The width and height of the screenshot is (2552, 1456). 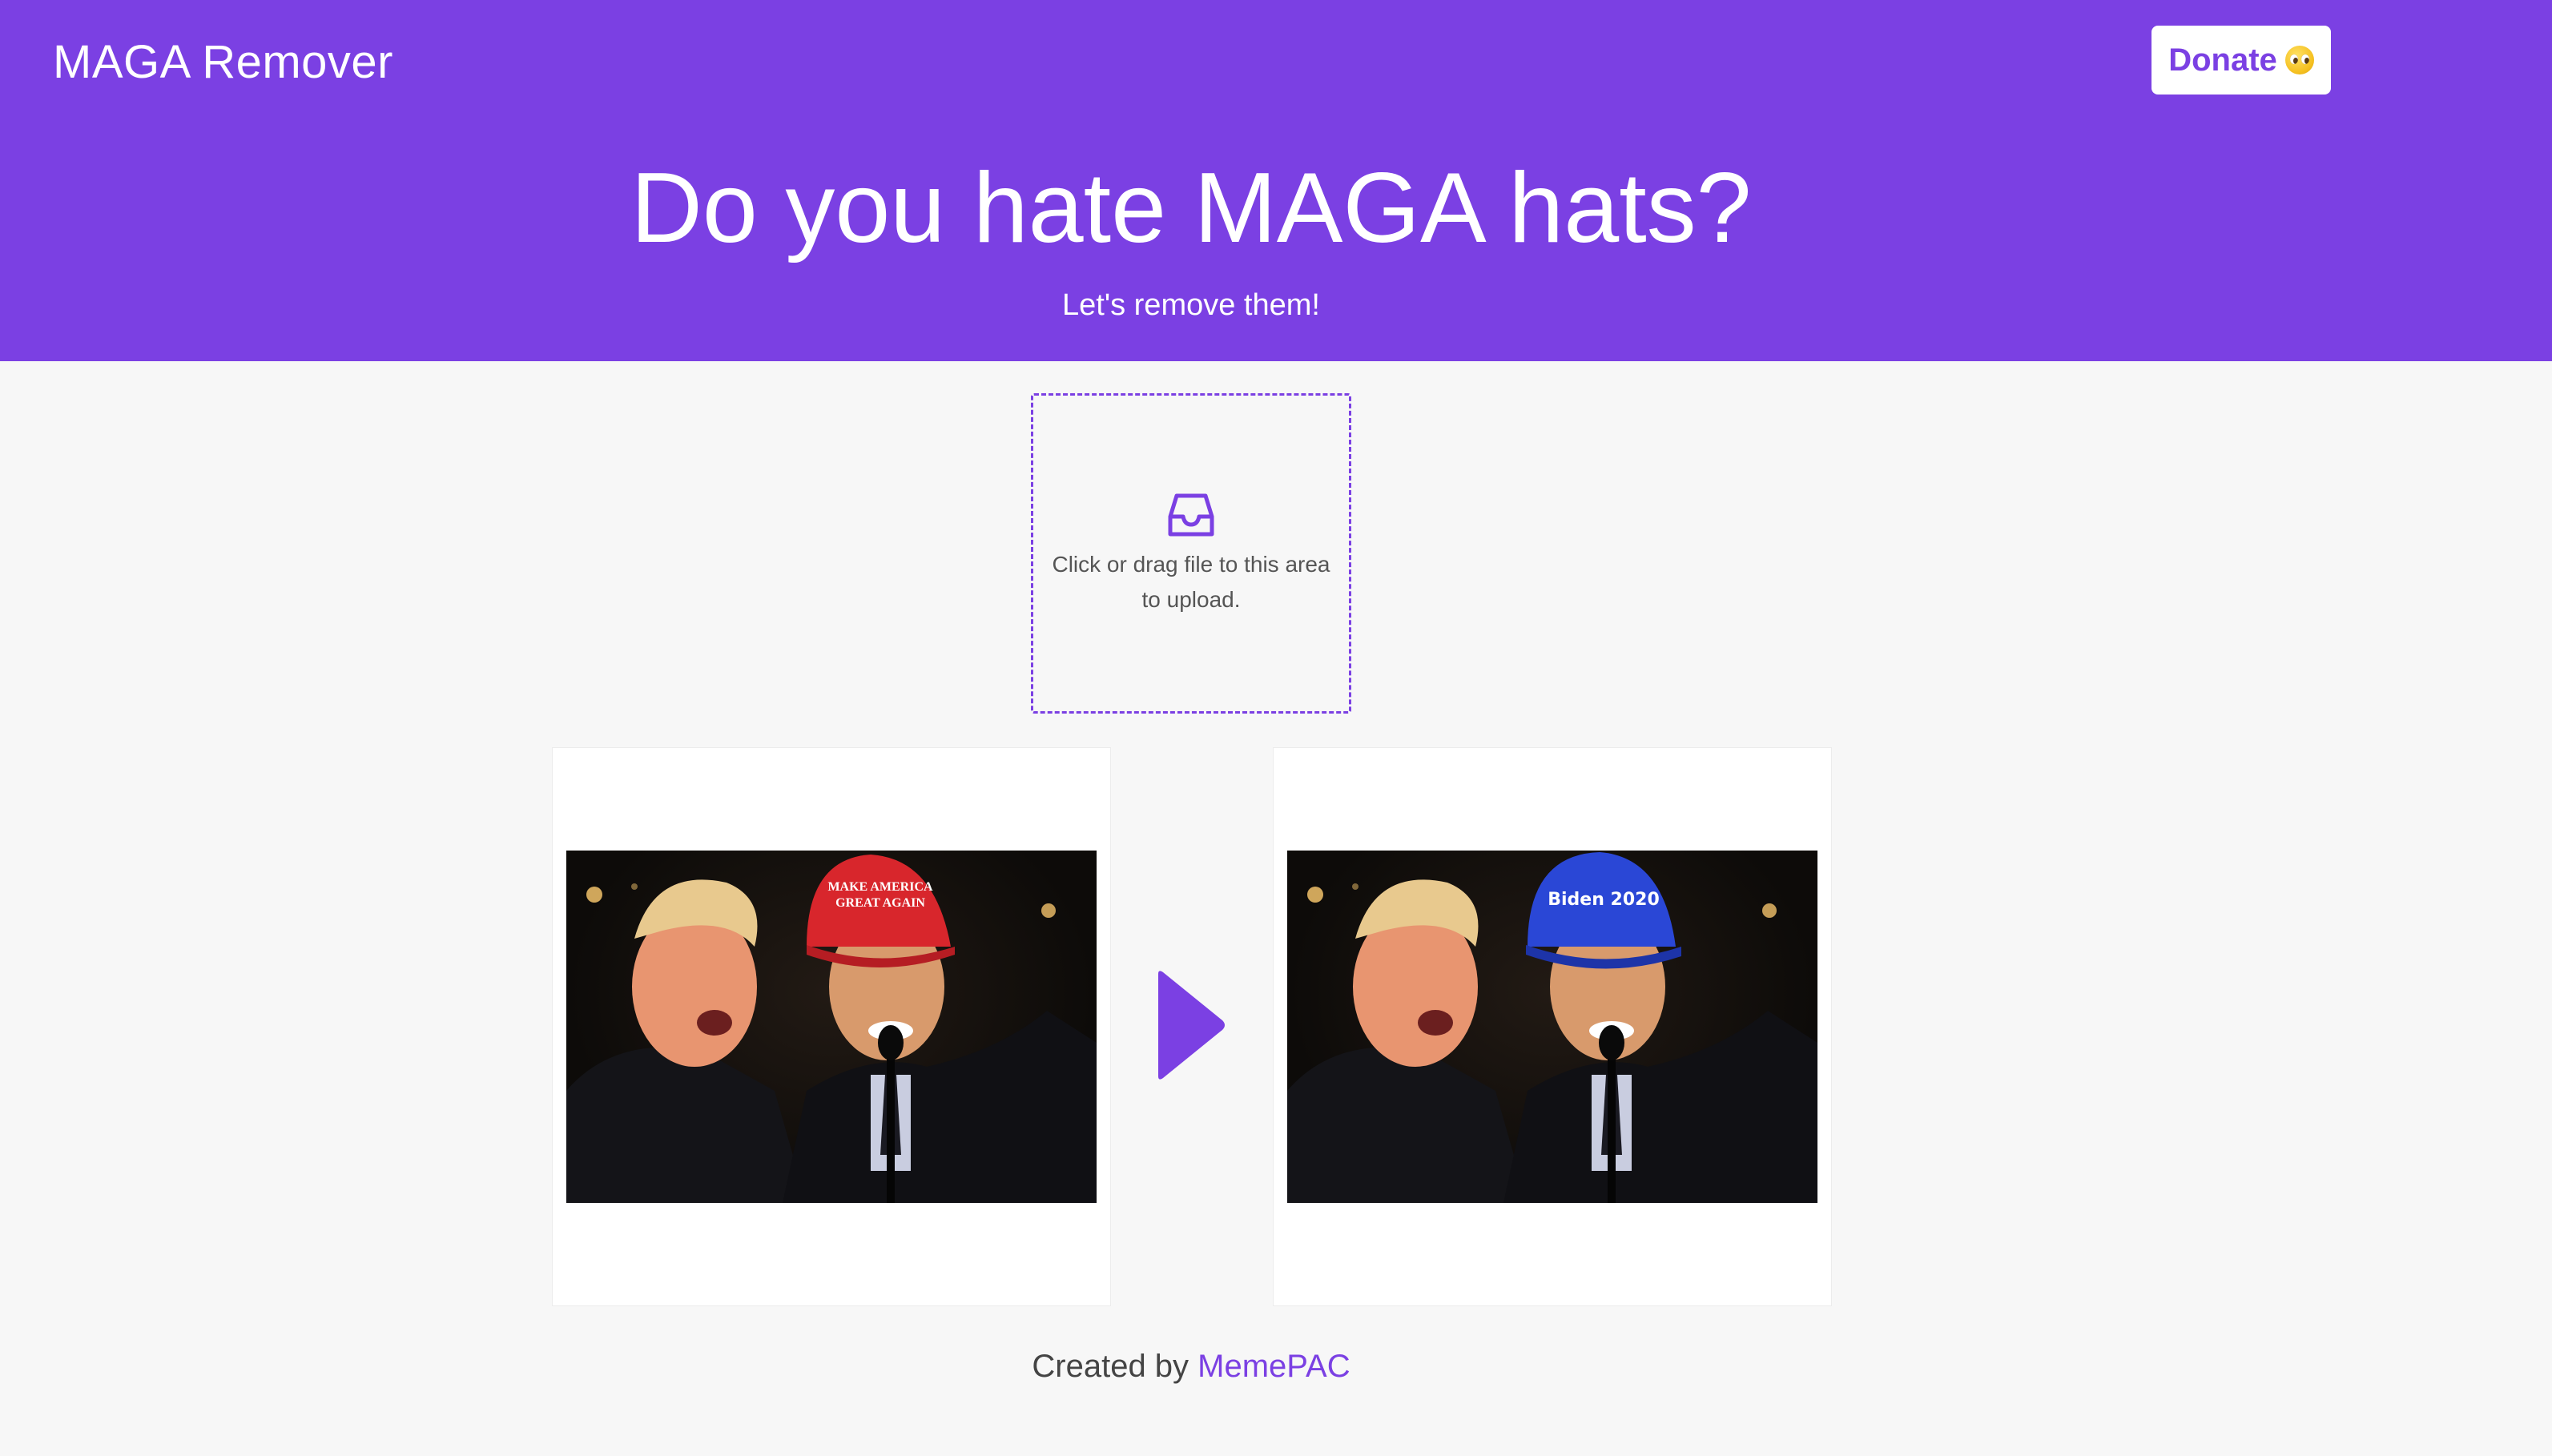 I want to click on hero-title: Do you hate MAGA hats?, so click(x=1191, y=208).